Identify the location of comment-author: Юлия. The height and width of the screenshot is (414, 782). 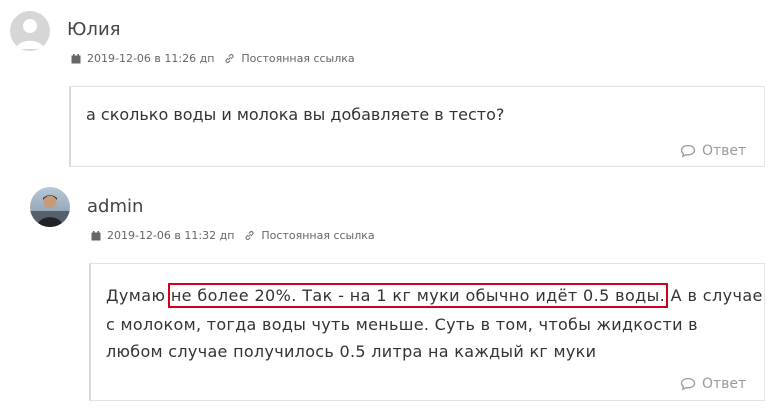
(93, 29).